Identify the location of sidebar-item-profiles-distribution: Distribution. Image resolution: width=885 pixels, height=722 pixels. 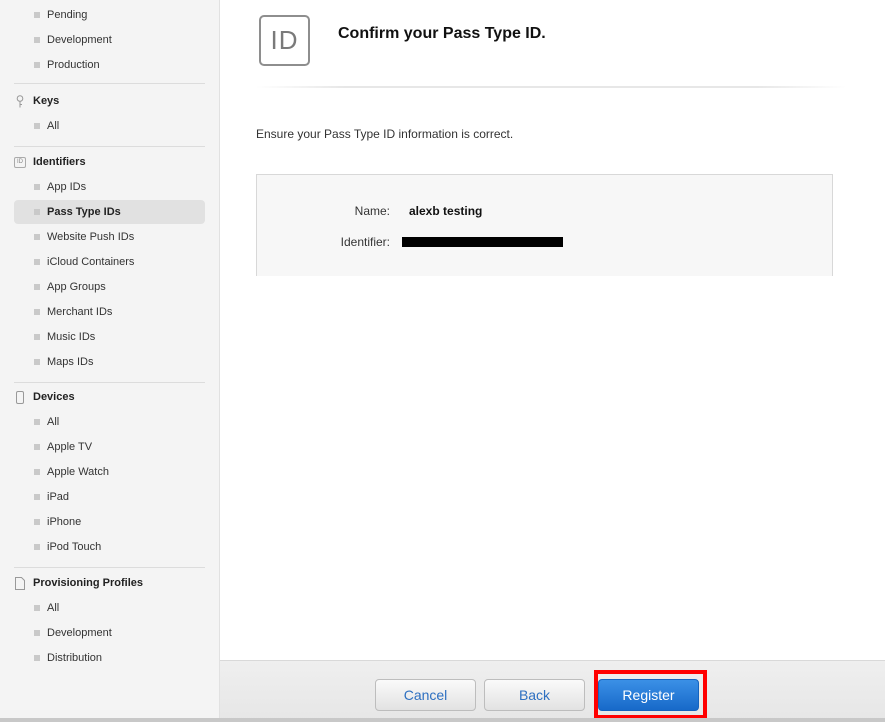
(109, 658).